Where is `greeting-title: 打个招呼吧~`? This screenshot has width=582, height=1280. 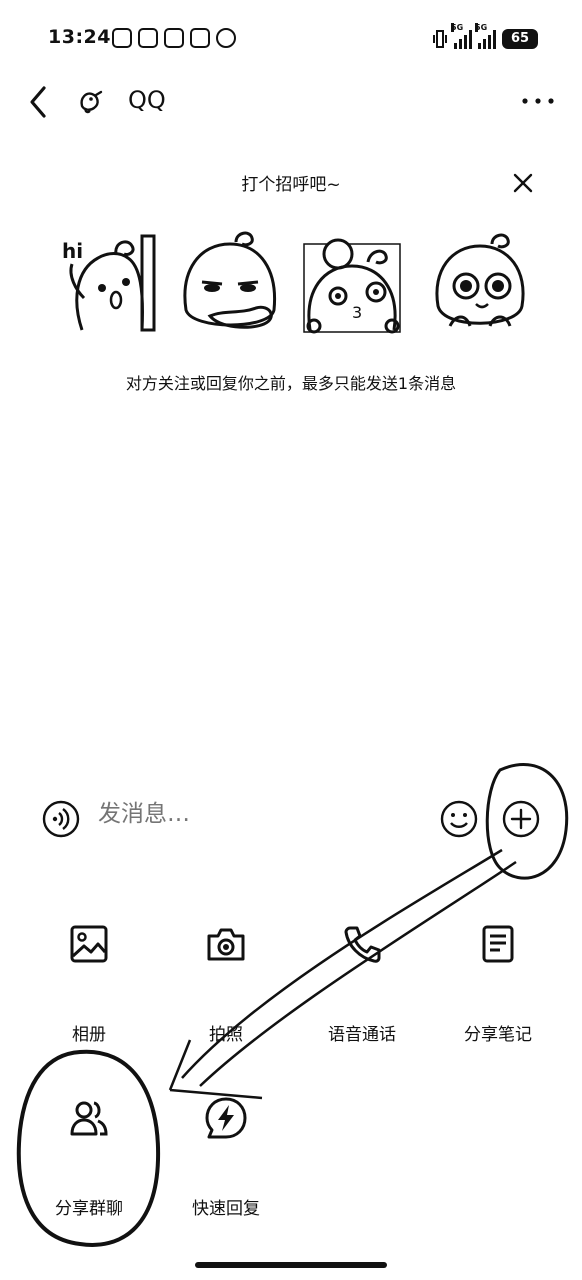
greeting-title: 打个招呼吧~ is located at coordinates (291, 185).